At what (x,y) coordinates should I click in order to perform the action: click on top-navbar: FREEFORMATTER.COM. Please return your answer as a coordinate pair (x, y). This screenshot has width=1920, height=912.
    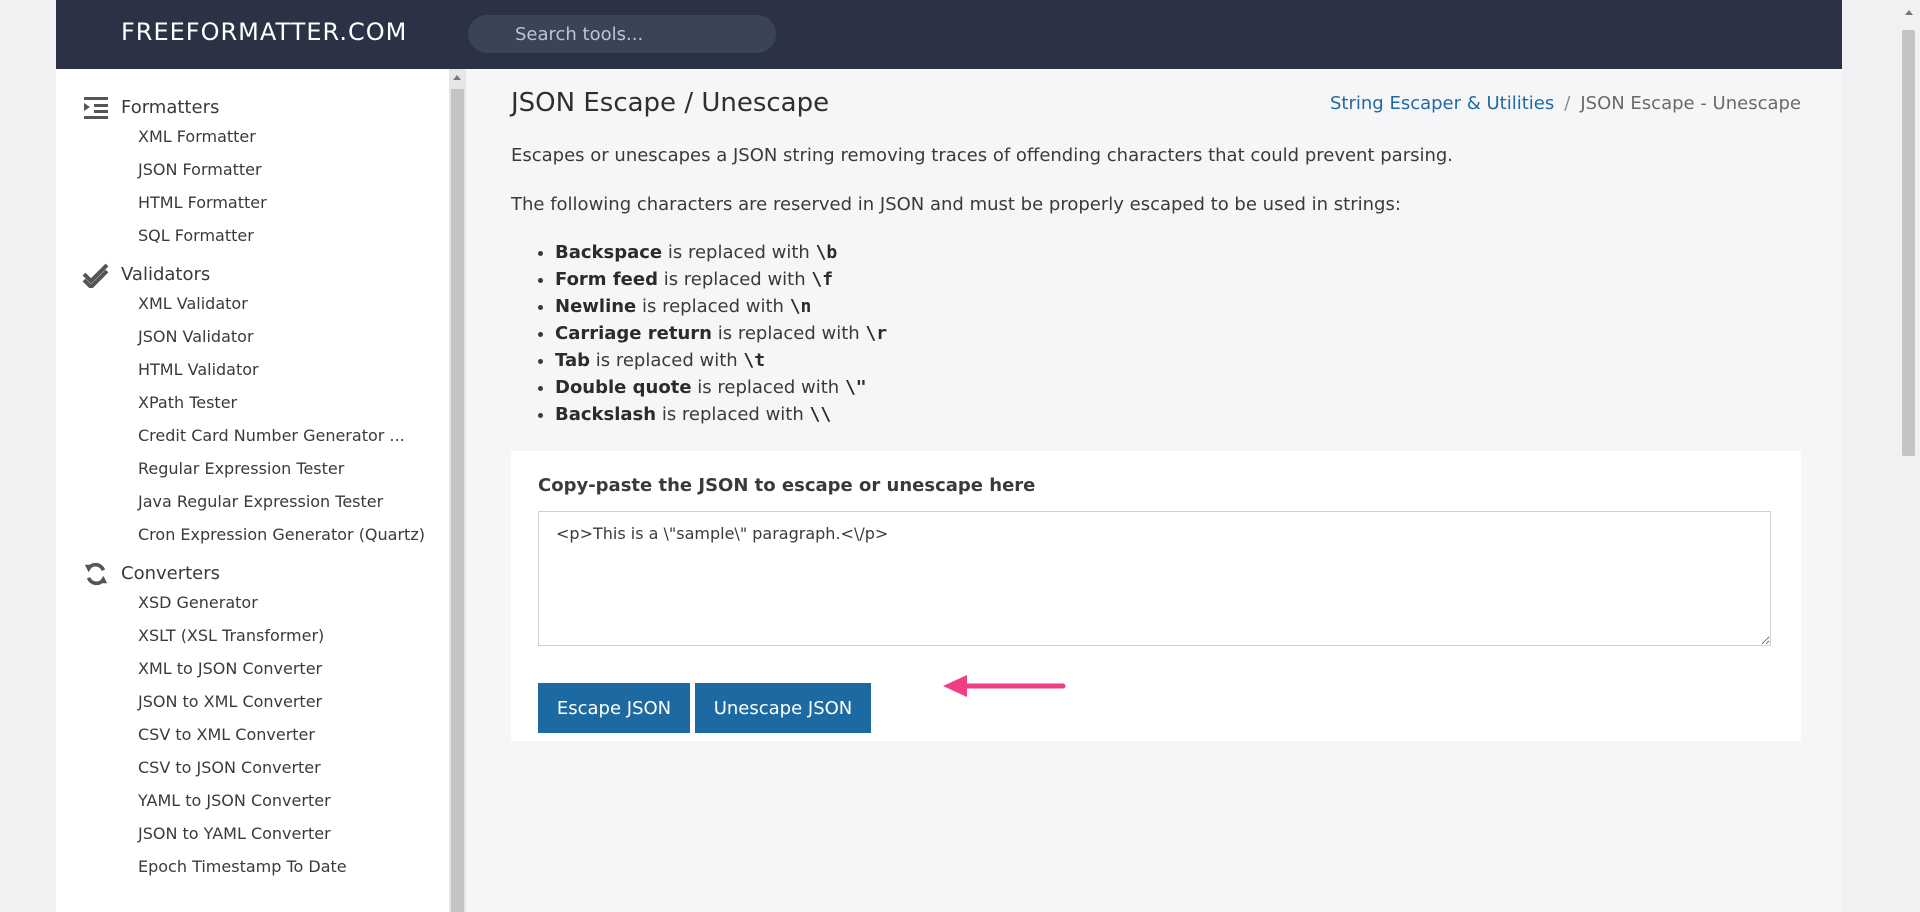
    Looking at the image, I should click on (949, 34).